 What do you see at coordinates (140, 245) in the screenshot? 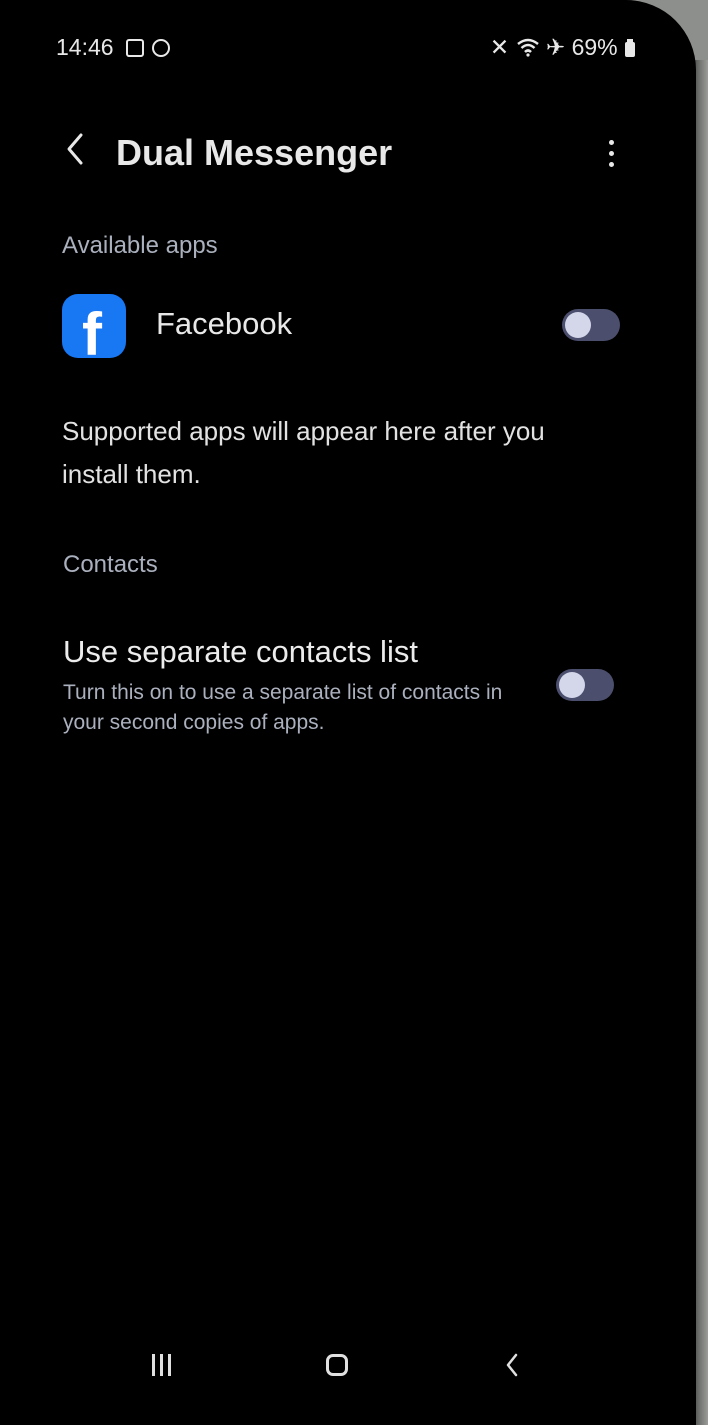
I see `section-header-available-apps: Available apps` at bounding box center [140, 245].